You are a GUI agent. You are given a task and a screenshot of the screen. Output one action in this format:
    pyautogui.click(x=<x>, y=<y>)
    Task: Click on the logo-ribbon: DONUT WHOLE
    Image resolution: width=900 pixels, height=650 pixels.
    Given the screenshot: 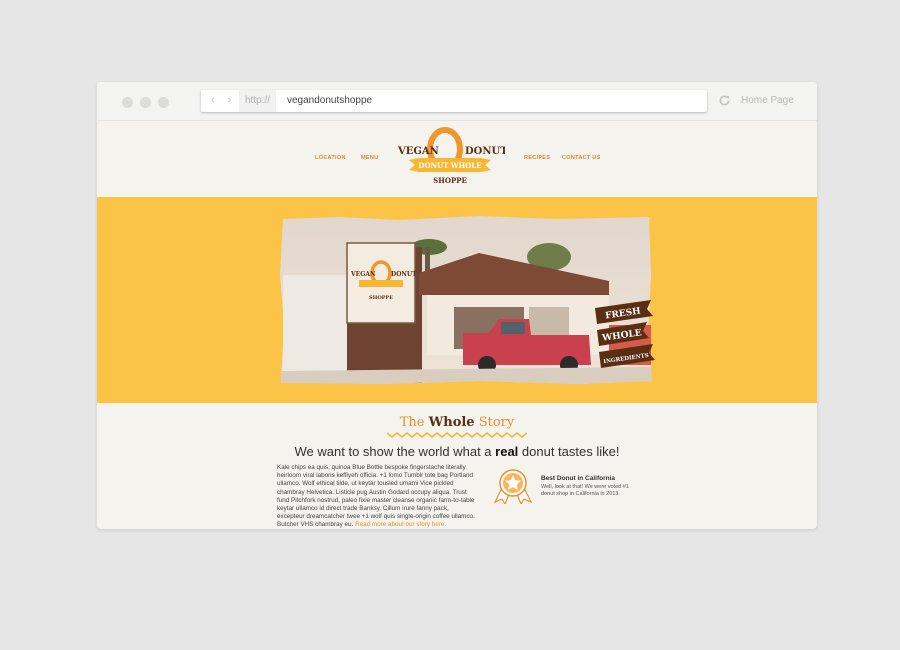 What is the action you would take?
    pyautogui.click(x=449, y=165)
    